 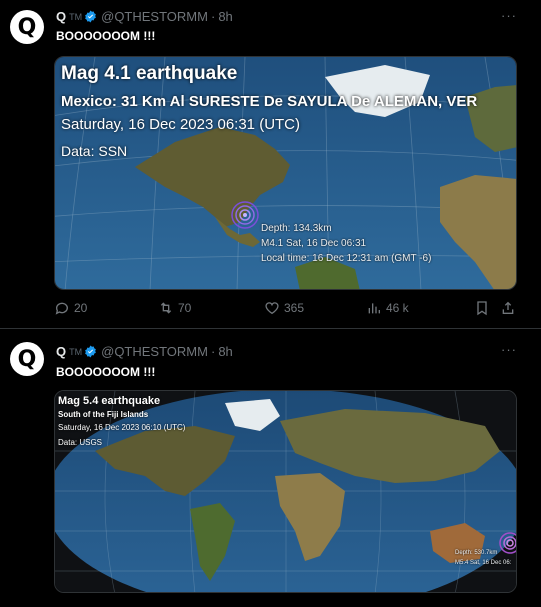 I want to click on retweet-icon, so click(x=166, y=308).